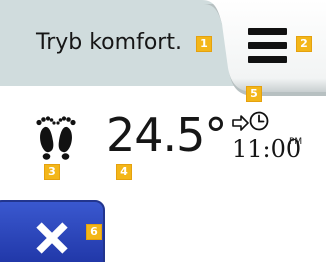 This screenshot has height=262, width=326. Describe the element at coordinates (94, 232) in the screenshot. I see `annotation-badge: 6` at that location.